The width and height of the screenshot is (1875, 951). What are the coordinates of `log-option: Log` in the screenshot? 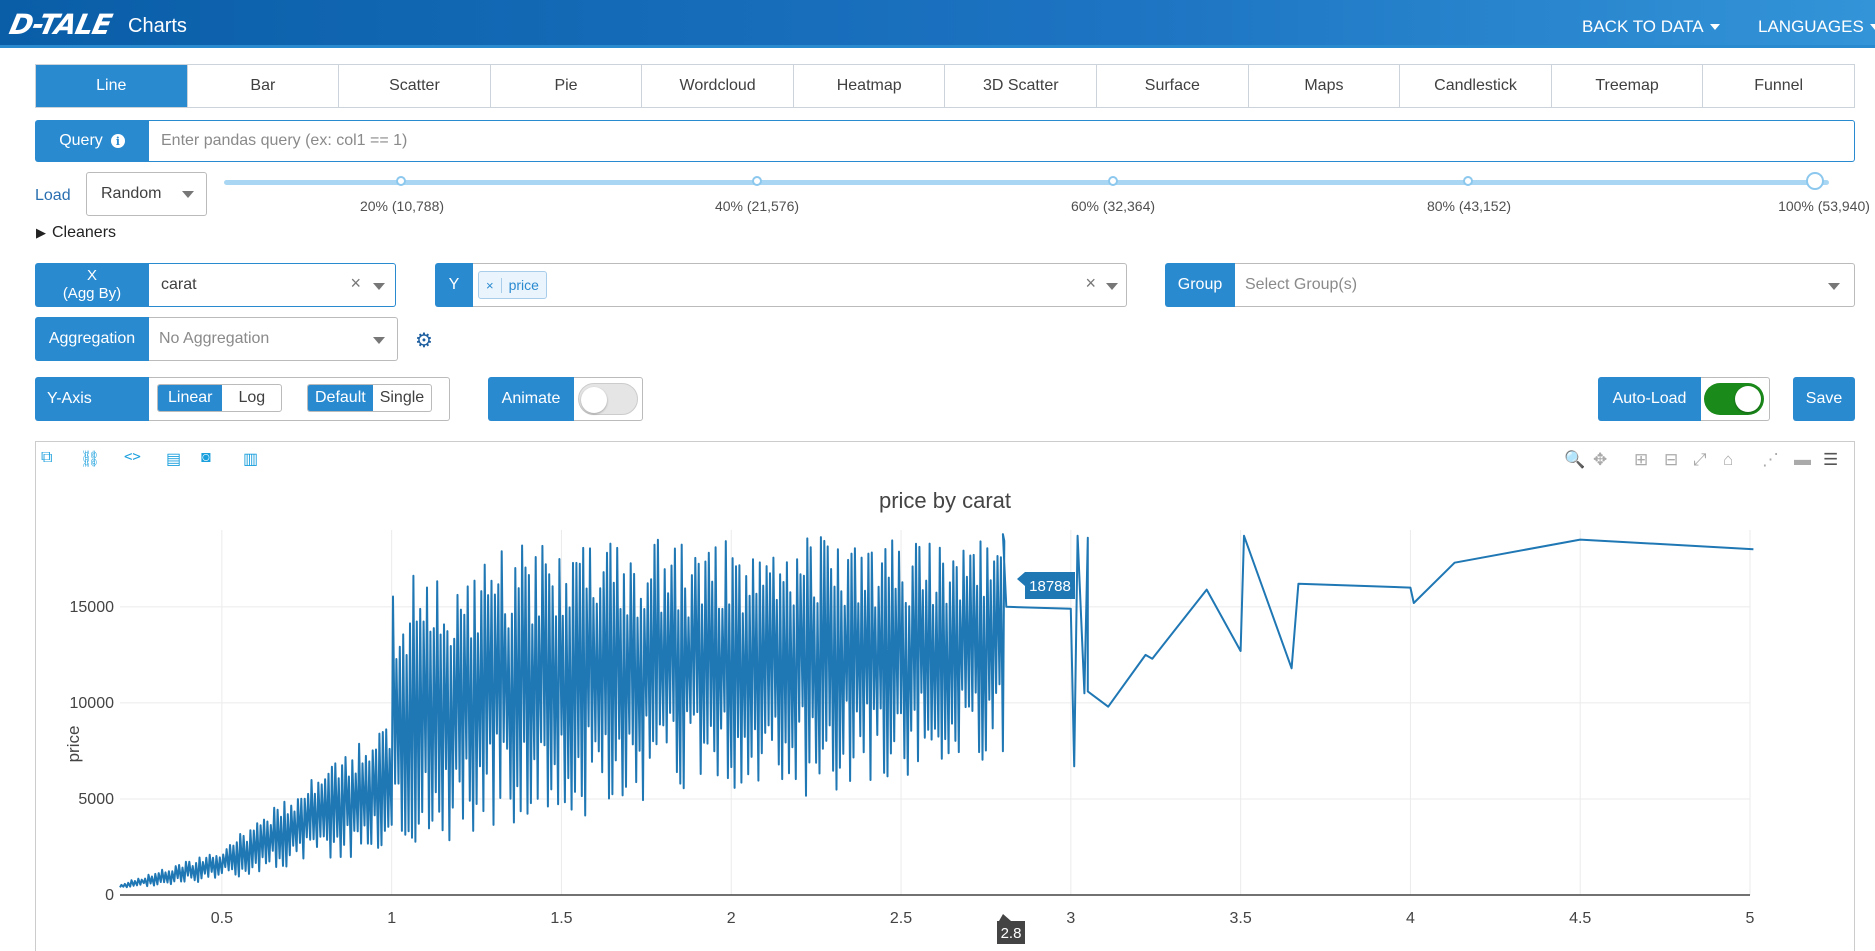 It's located at (251, 398).